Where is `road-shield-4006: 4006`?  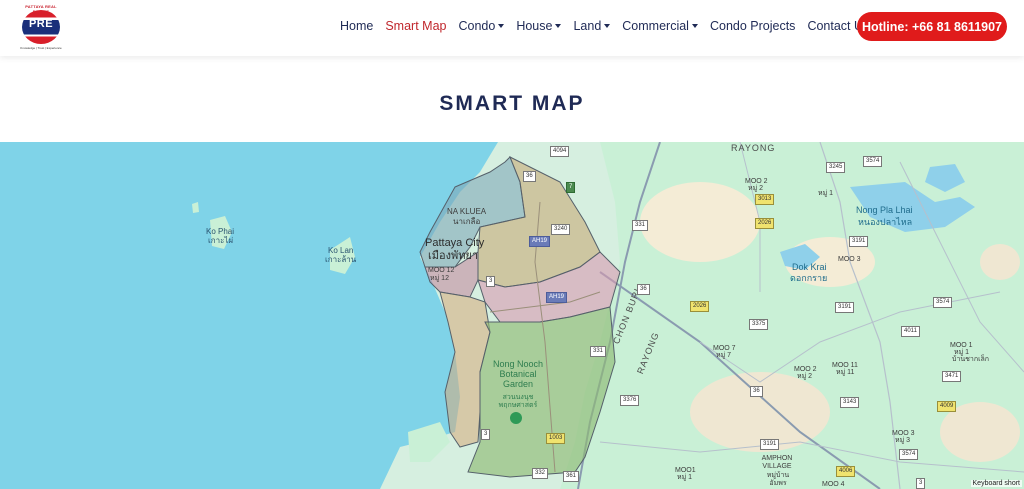
road-shield-4006: 4006 is located at coordinates (846, 471).